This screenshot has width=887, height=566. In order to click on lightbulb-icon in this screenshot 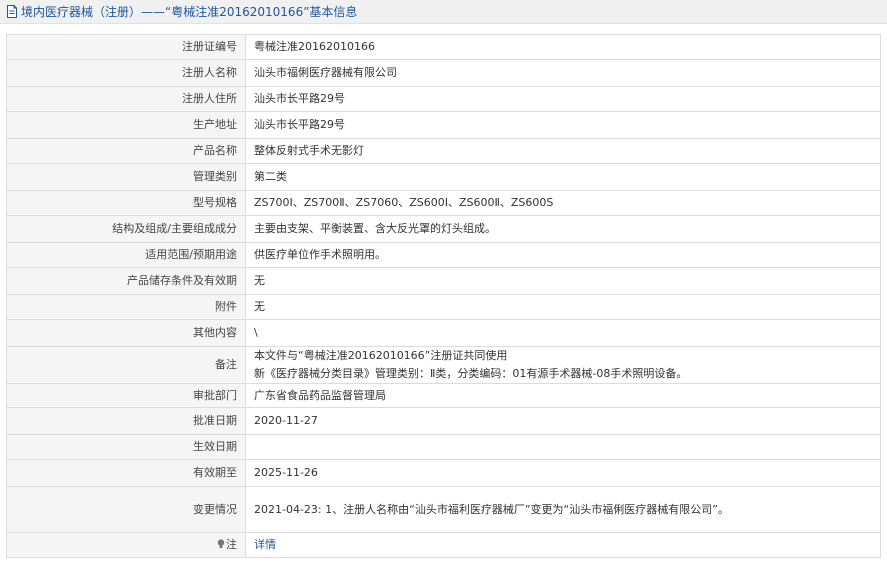, I will do `click(221, 543)`.